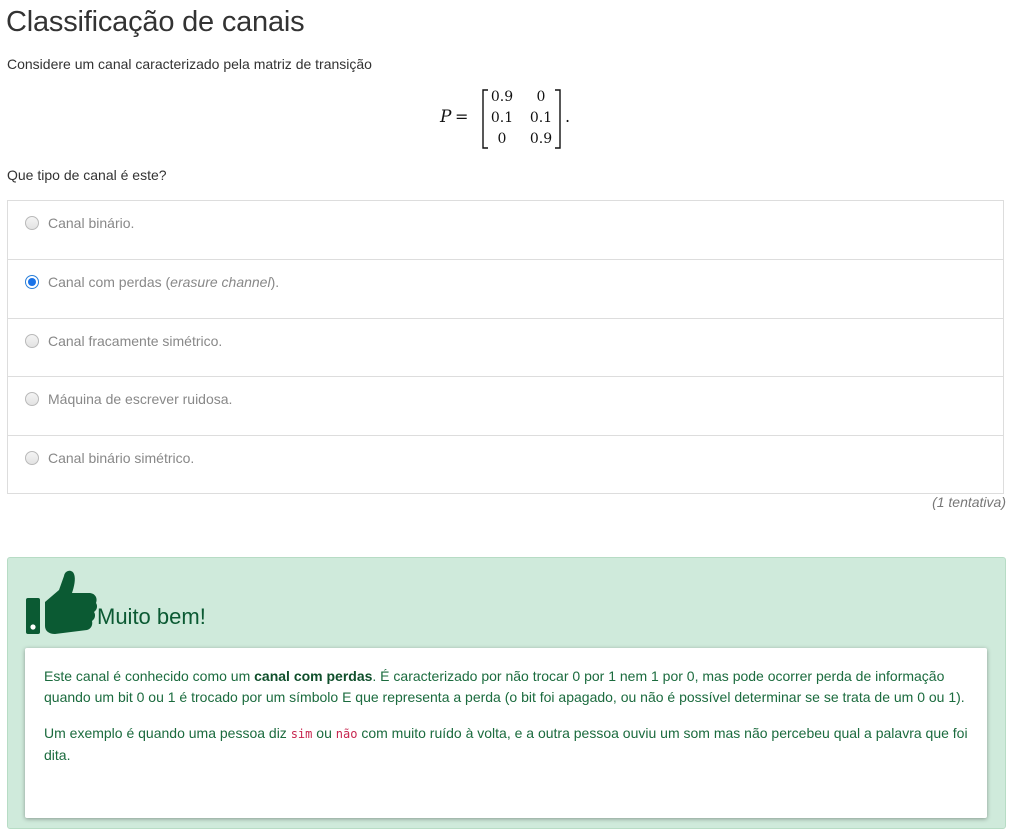 Image resolution: width=1015 pixels, height=837 pixels. What do you see at coordinates (324, 733) in the screenshot?
I see `feedback-text: ou` at bounding box center [324, 733].